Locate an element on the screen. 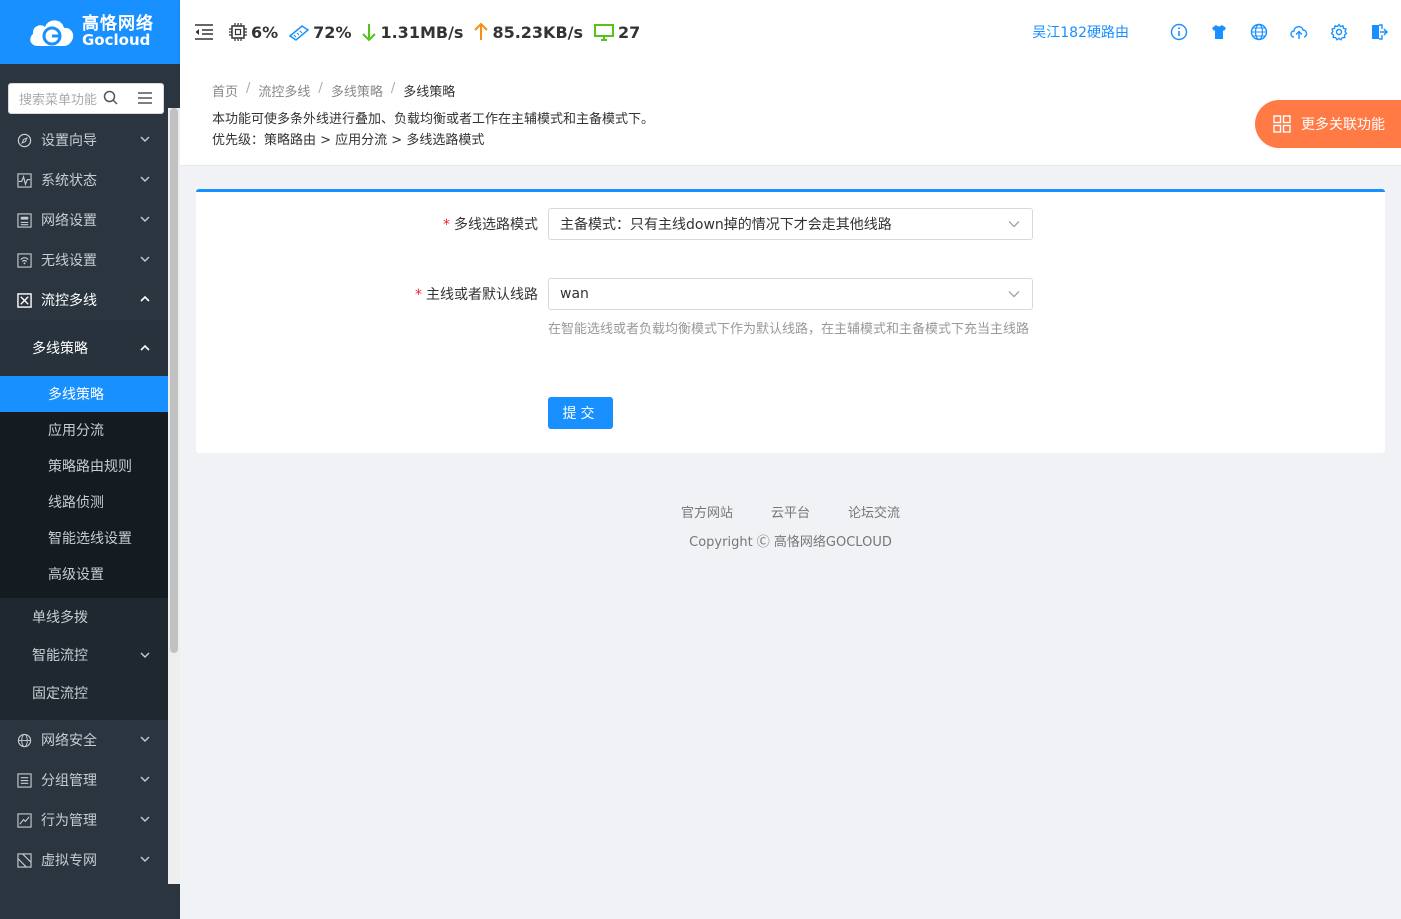 This screenshot has height=919, width=1401. multiline-mode-select: 主备模式：只有主线down掉的情况下才会走其他线路 is located at coordinates (790, 224).